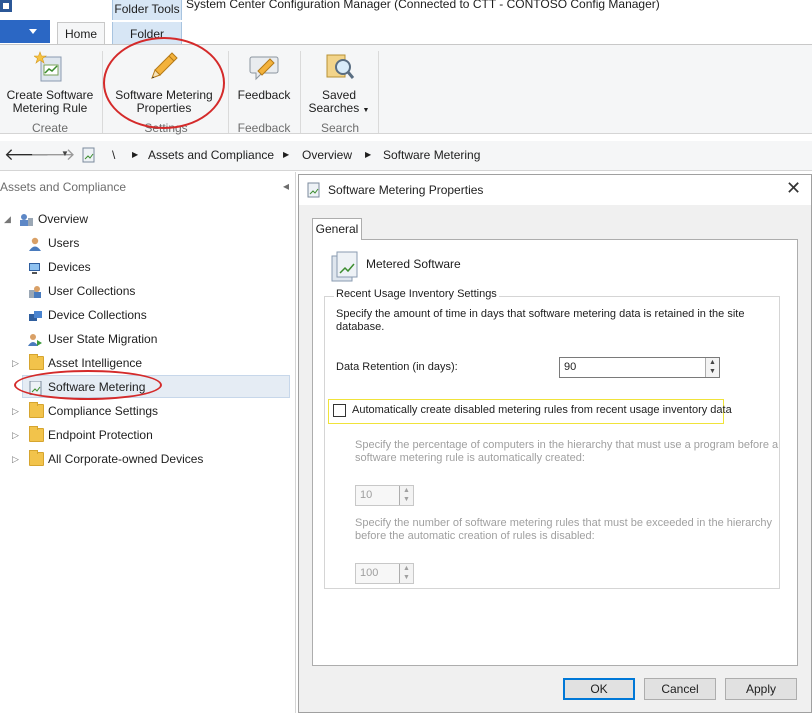 This screenshot has width=812, height=713. What do you see at coordinates (89, 155) in the screenshot?
I see `console-root-icon` at bounding box center [89, 155].